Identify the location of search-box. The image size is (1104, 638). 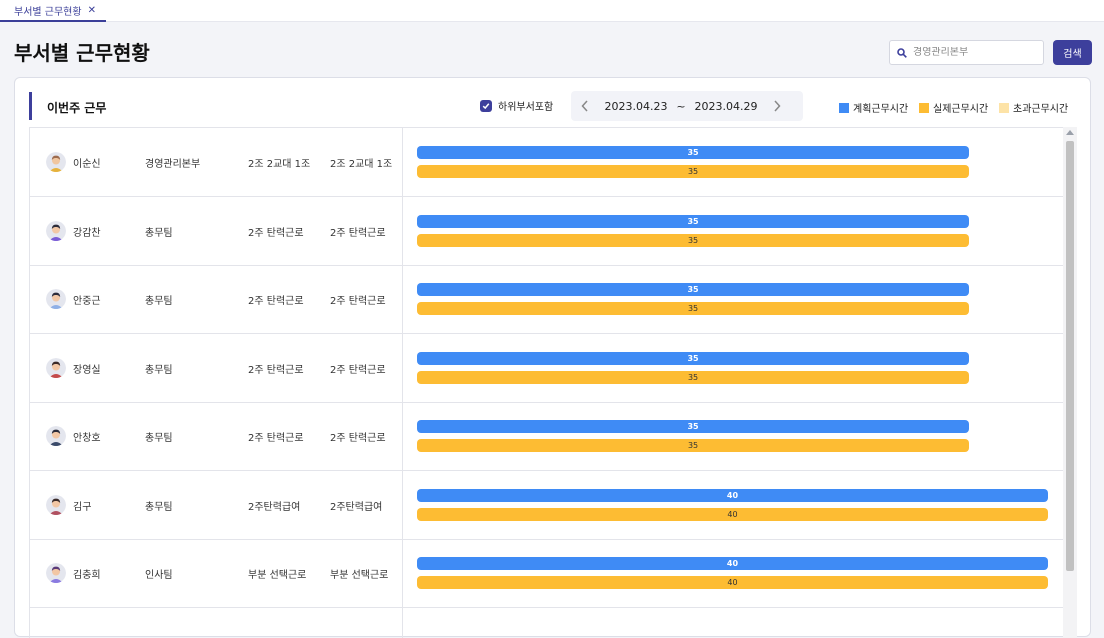
(966, 52).